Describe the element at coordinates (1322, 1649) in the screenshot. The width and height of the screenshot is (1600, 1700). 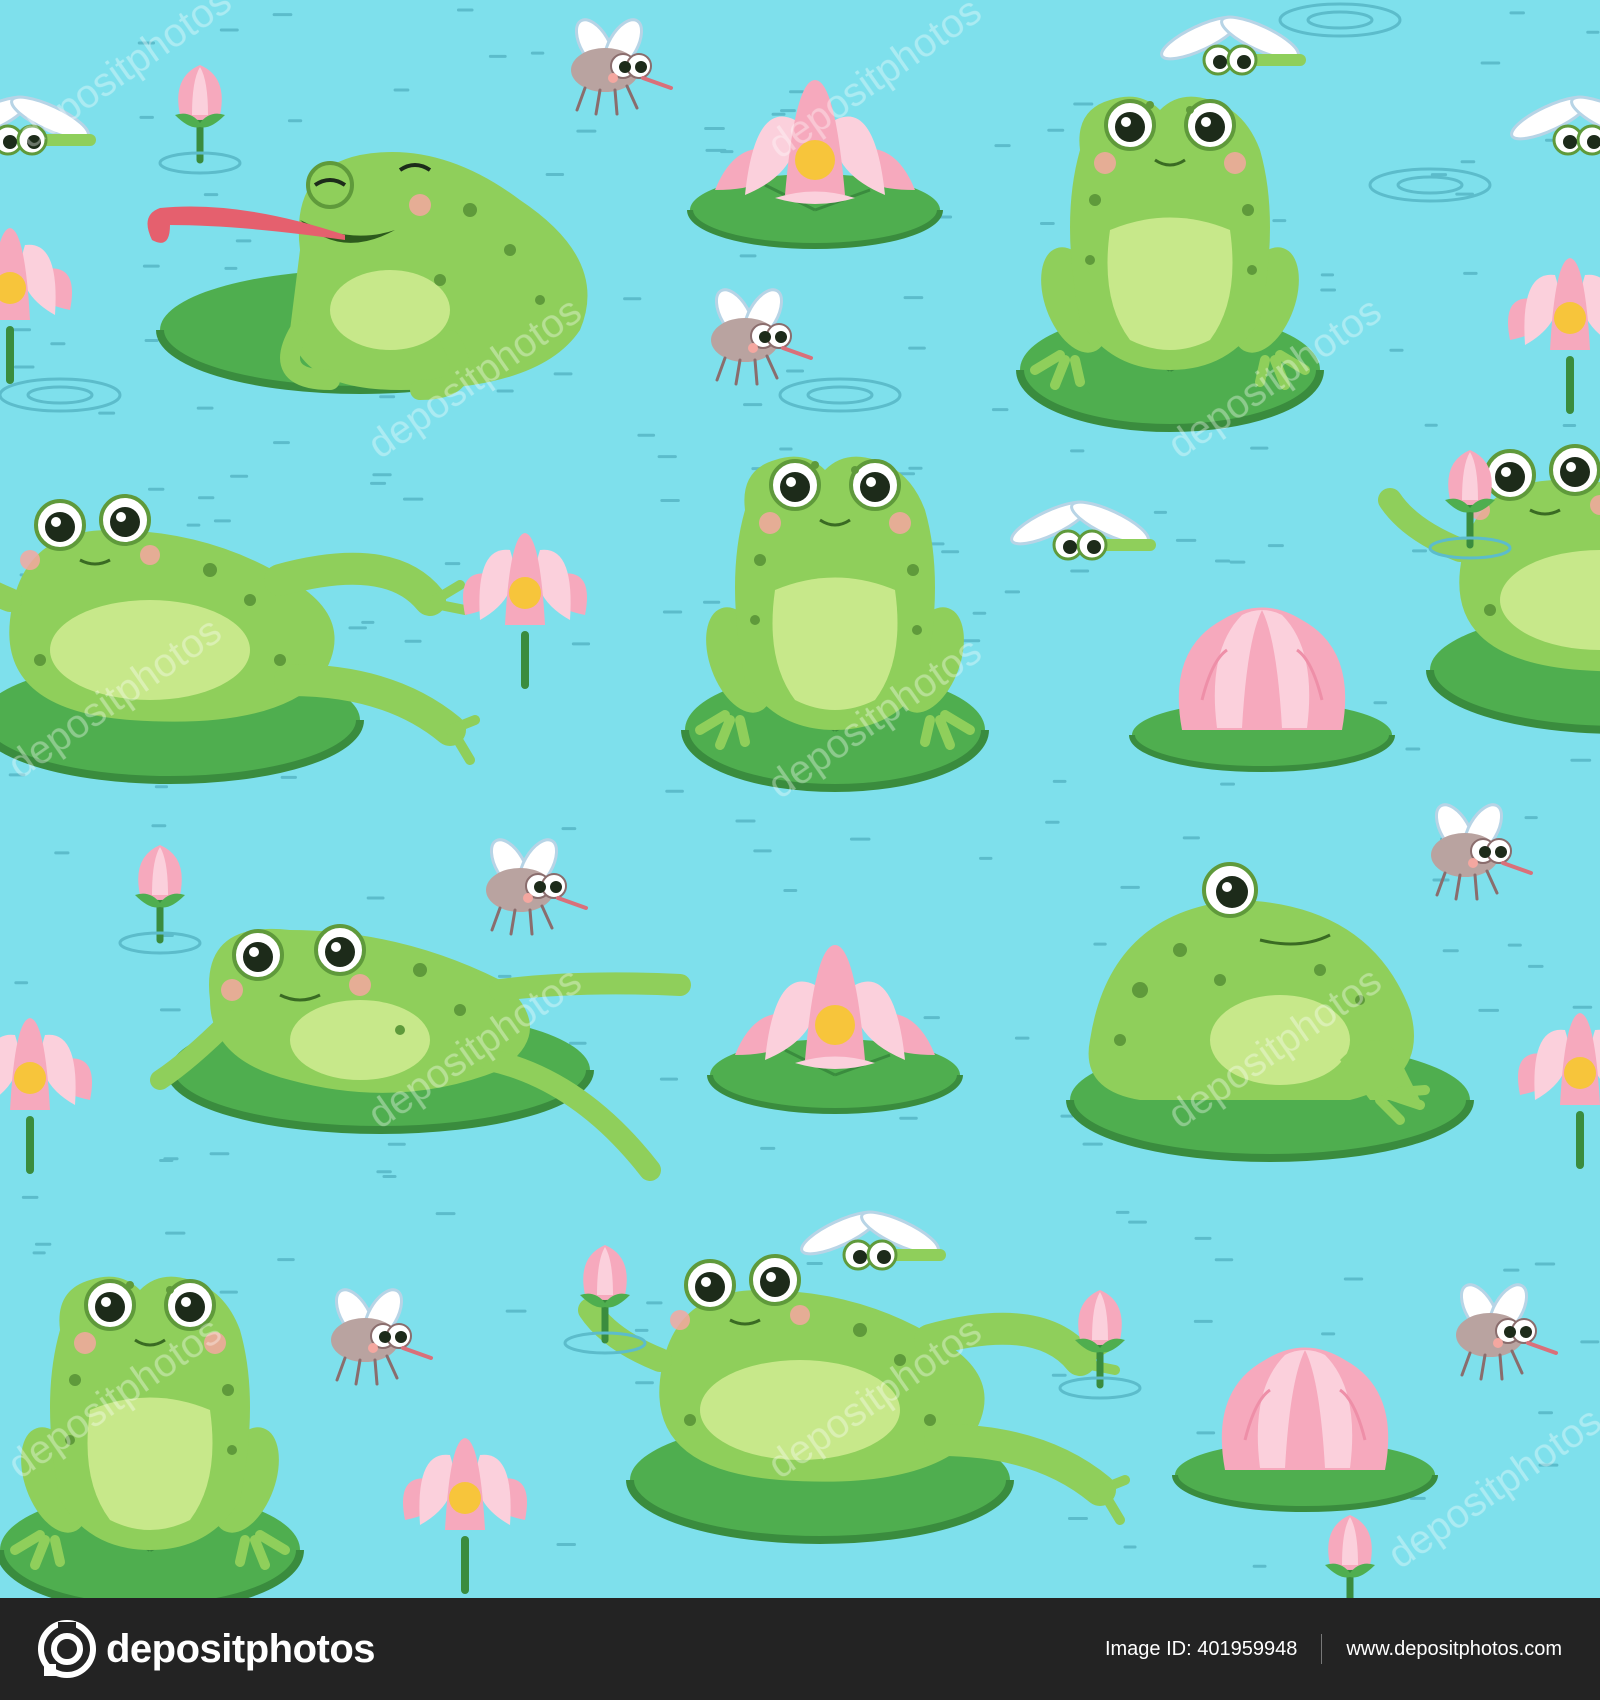
I see `footer-divider` at that location.